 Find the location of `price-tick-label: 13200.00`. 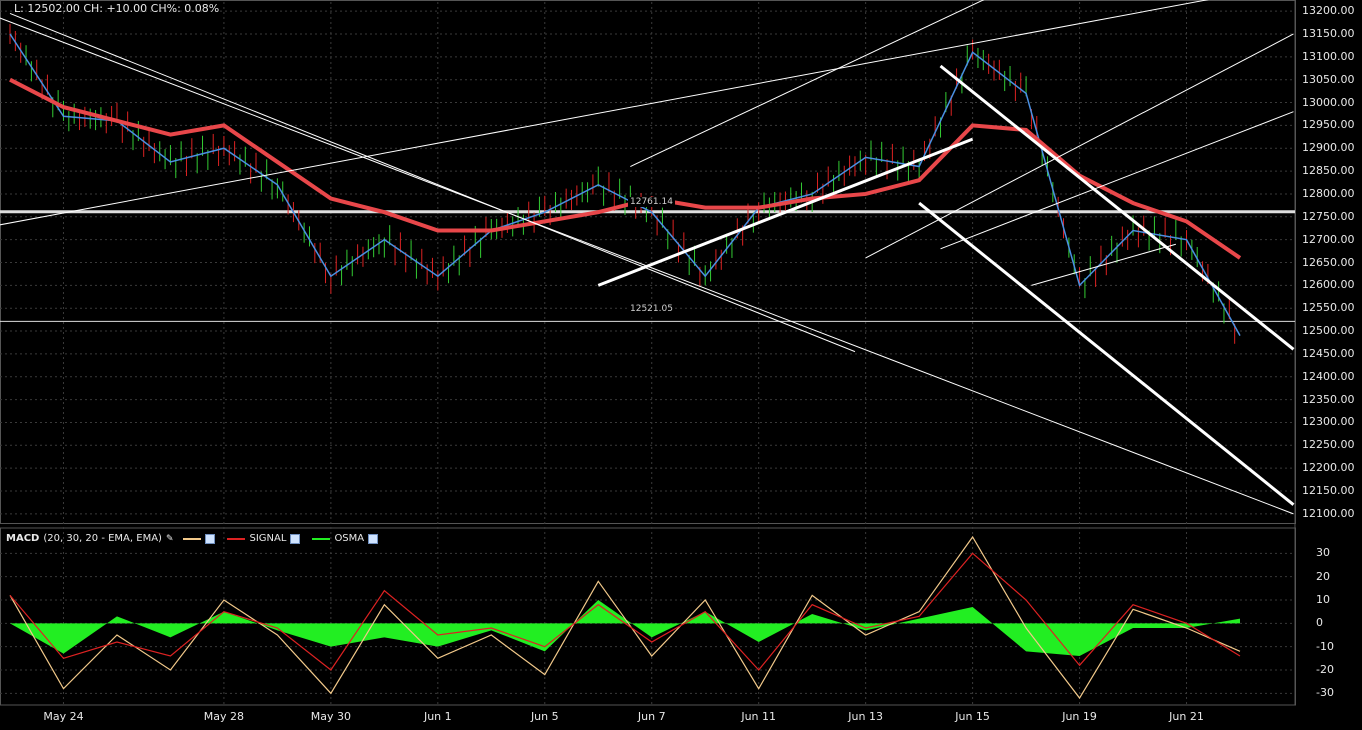

price-tick-label: 13200.00 is located at coordinates (1328, 11).